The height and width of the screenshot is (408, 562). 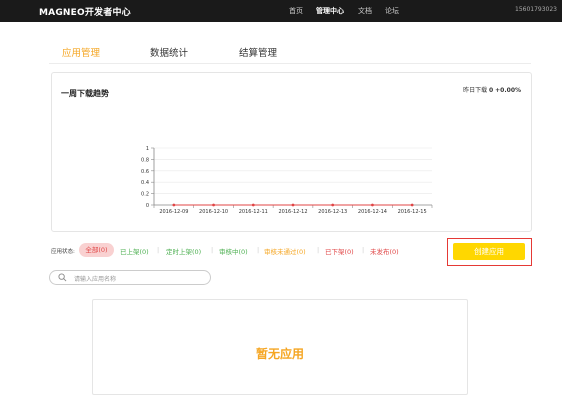 What do you see at coordinates (213, 212) in the screenshot?
I see `x-tick-label: 2016-12-10` at bounding box center [213, 212].